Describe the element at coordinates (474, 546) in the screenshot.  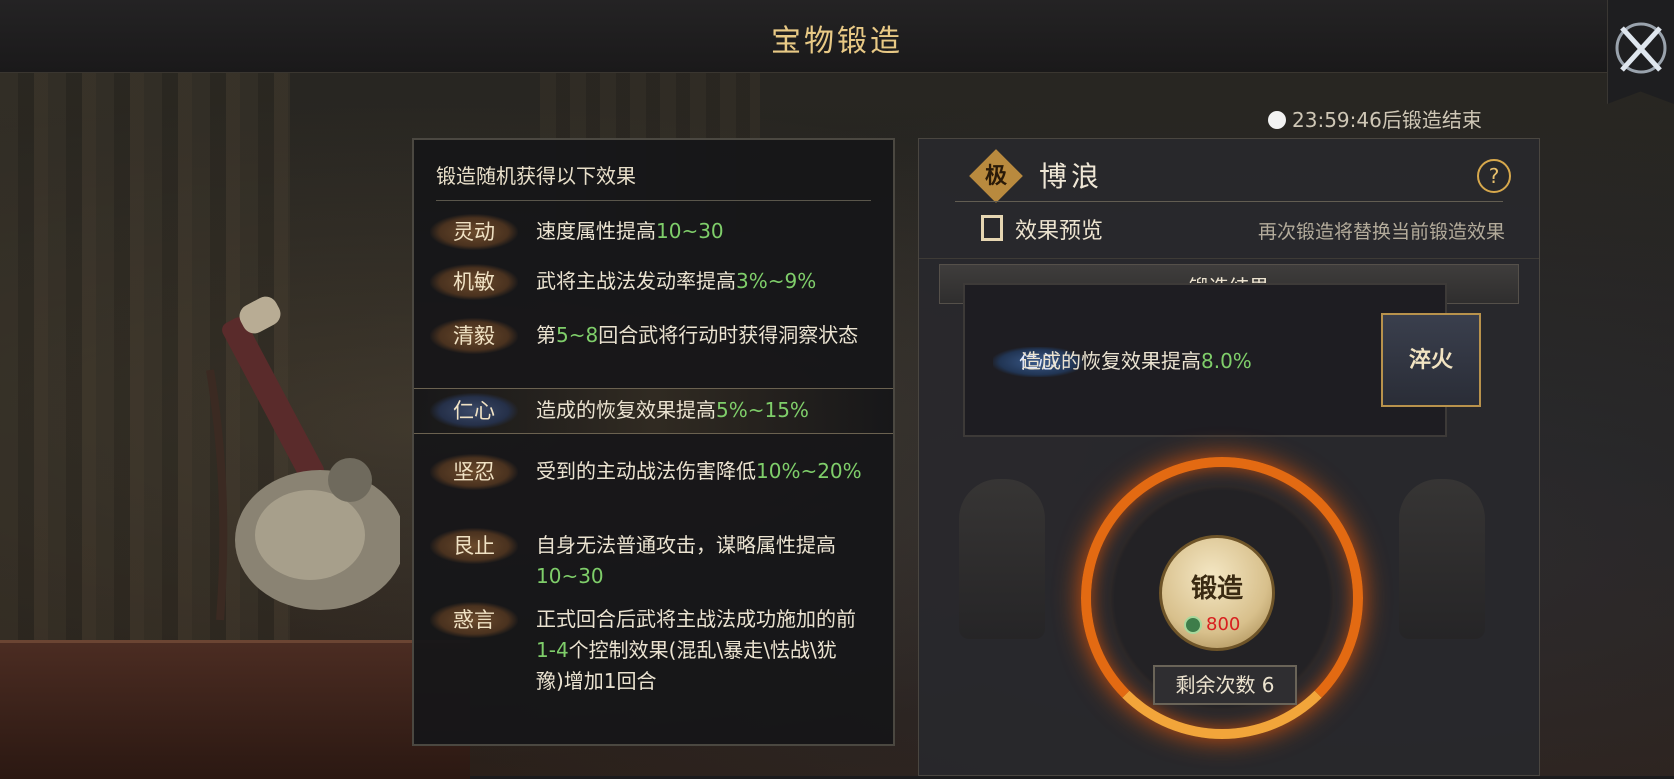
I see `effect-tag: 艮止` at that location.